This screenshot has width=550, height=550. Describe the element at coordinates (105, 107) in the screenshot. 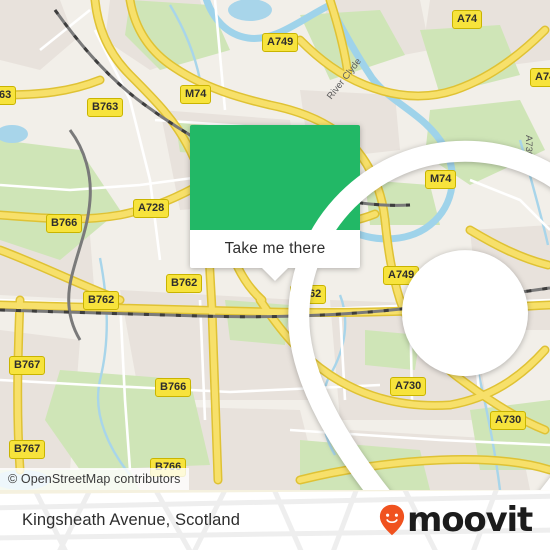

I see `road-shield: B763` at that location.